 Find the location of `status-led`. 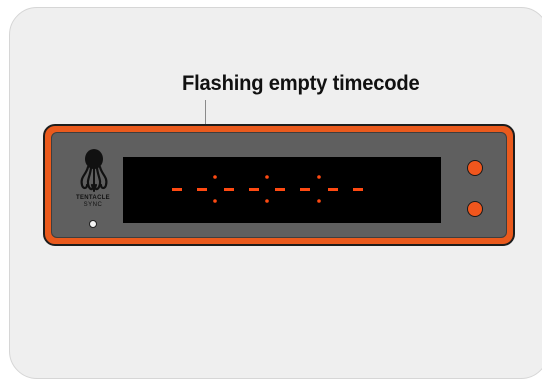

status-led is located at coordinates (93, 224).